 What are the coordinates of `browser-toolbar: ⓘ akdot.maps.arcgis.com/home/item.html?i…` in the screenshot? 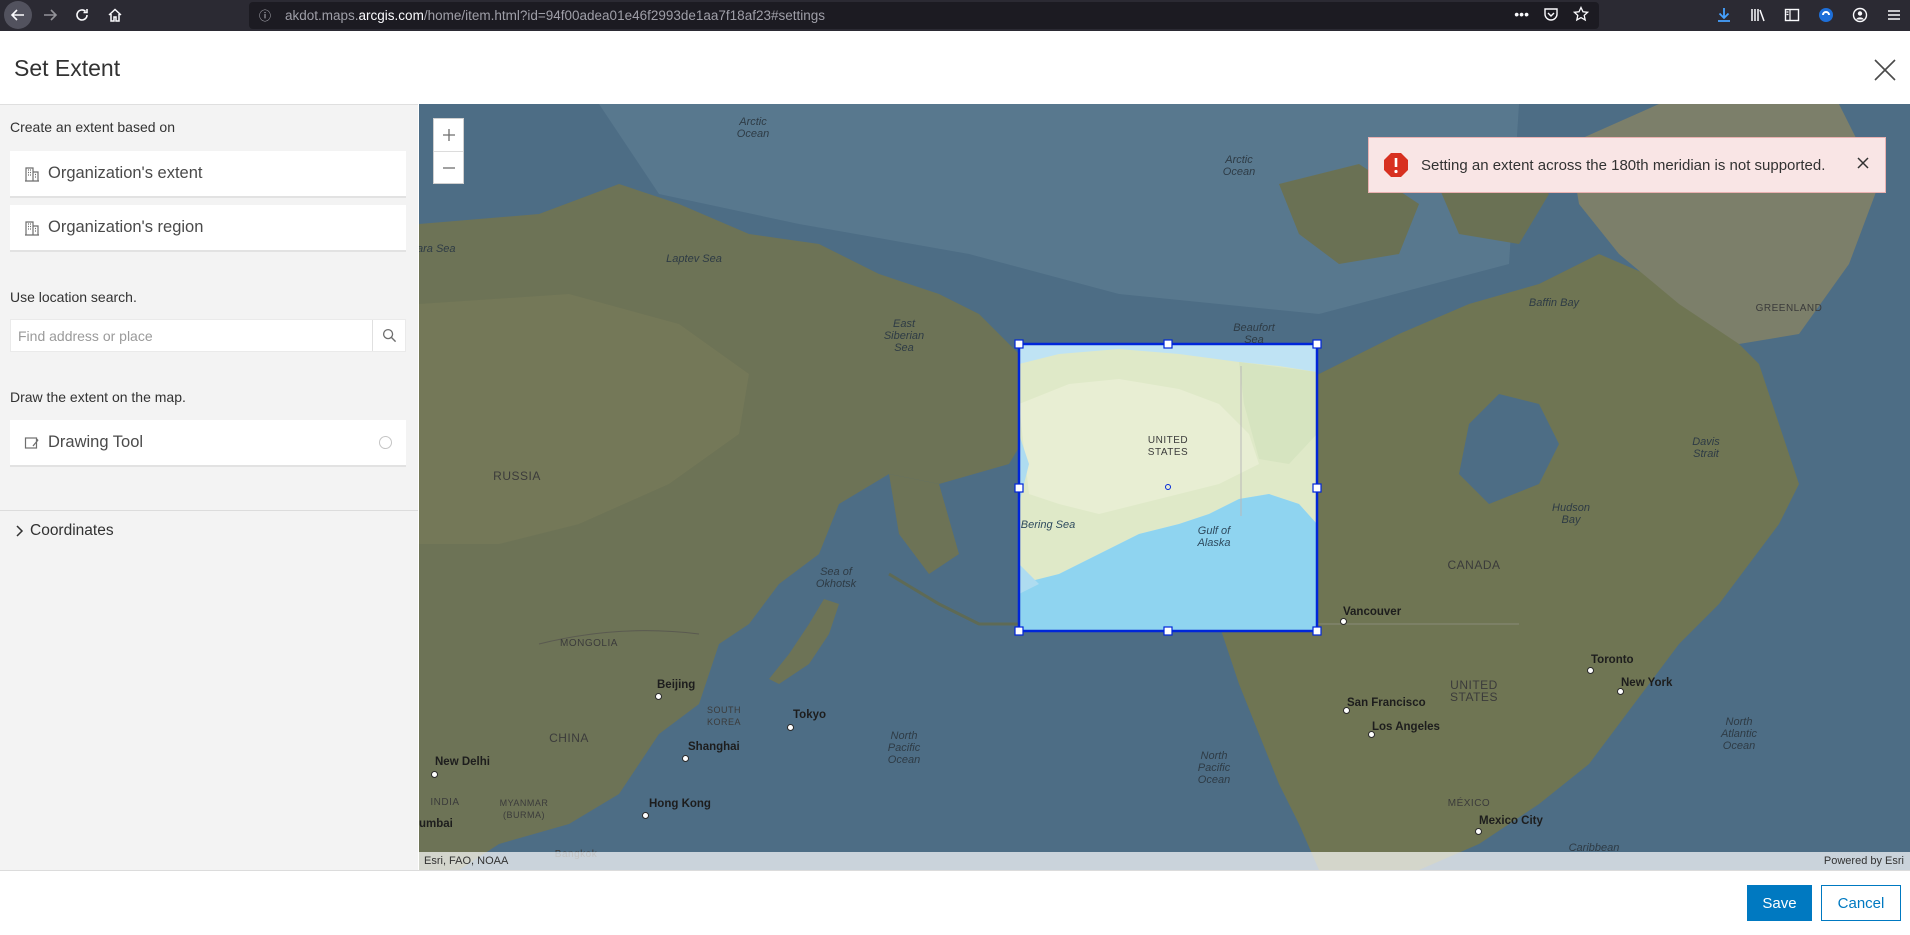 It's located at (955, 15).